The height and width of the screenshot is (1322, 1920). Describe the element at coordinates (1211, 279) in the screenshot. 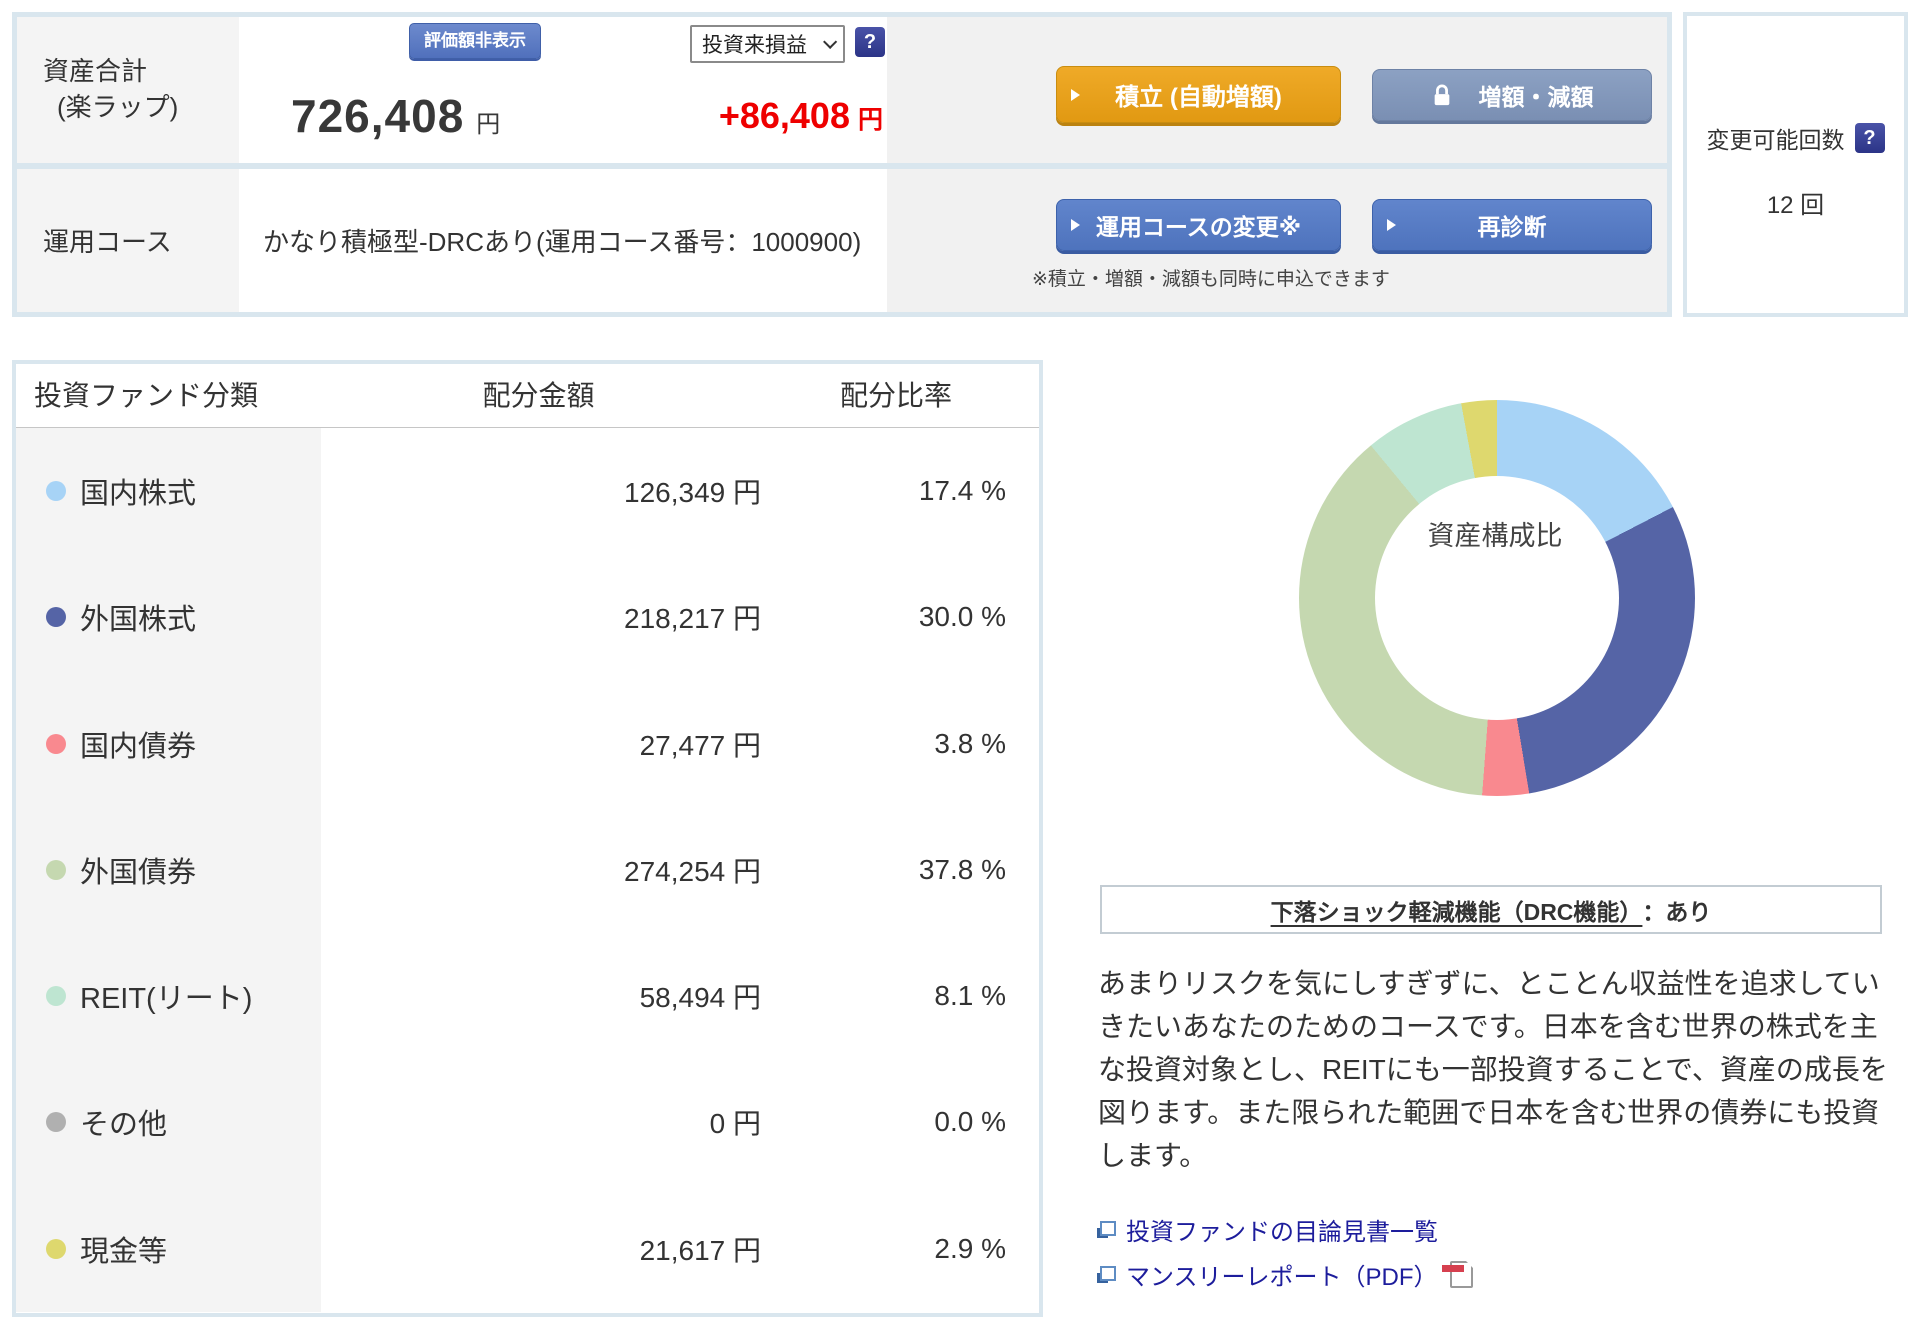

I see `simultaneous-apply-note: ※積立・増額・減額も同時に申込できます` at that location.